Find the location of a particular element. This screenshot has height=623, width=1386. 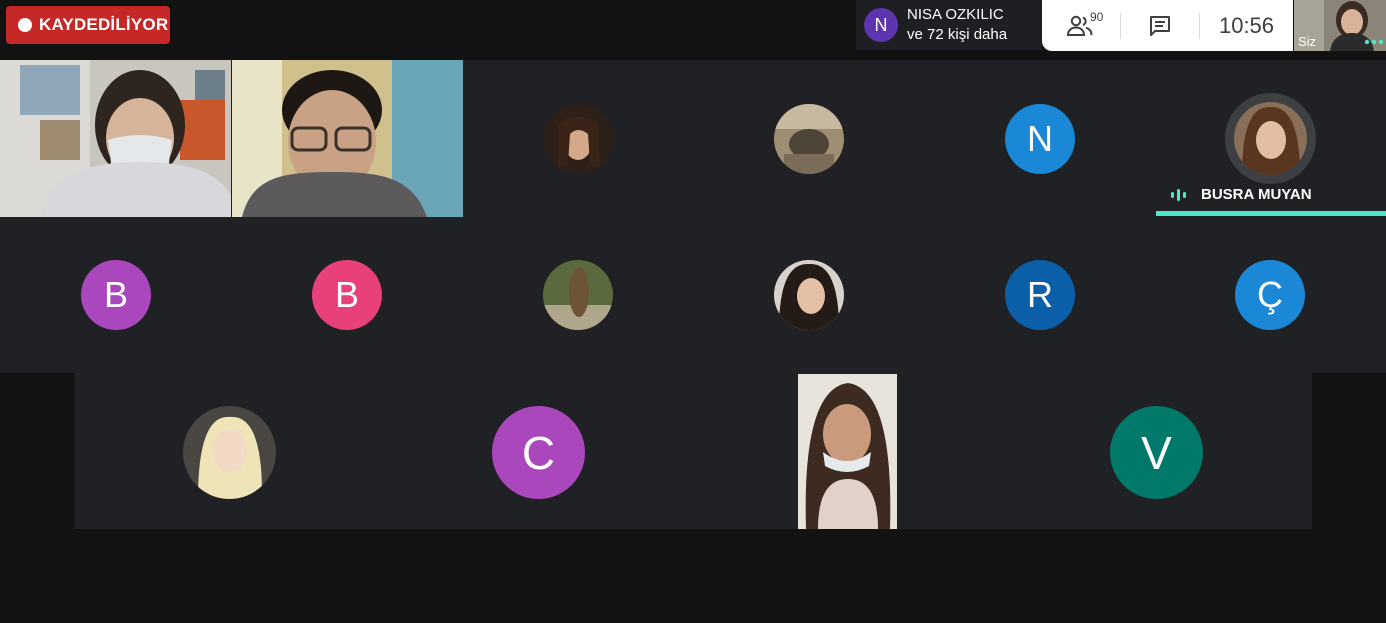

chat-icon is located at coordinates (1160, 25).